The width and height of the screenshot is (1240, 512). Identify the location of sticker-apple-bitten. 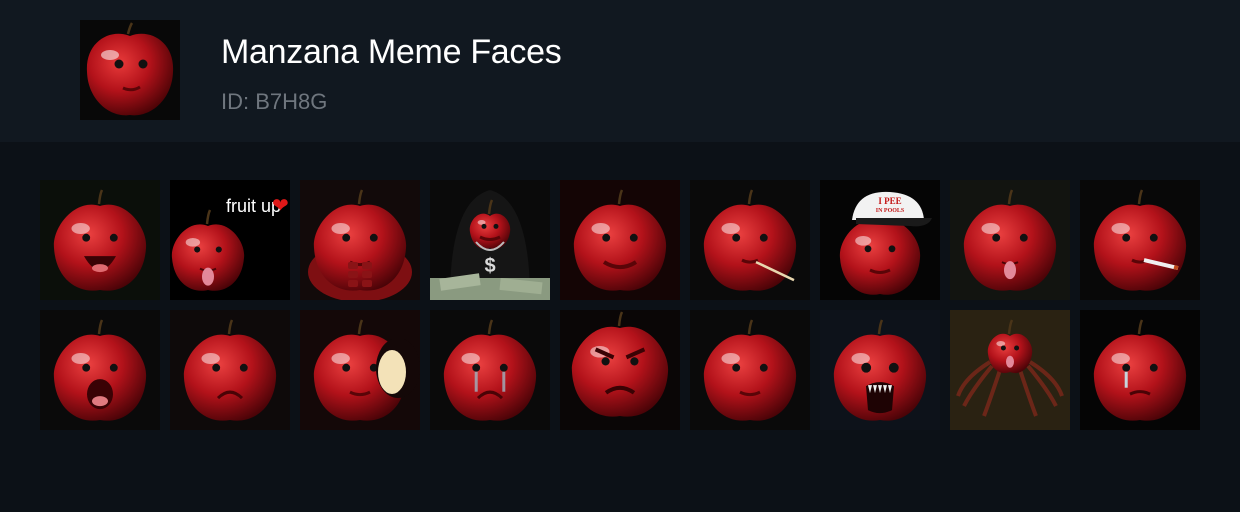
(360, 370).